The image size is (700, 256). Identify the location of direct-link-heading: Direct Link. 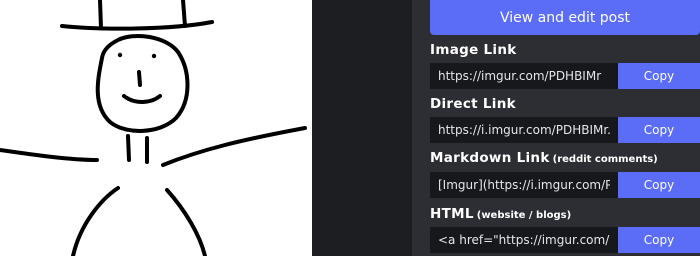
(473, 104).